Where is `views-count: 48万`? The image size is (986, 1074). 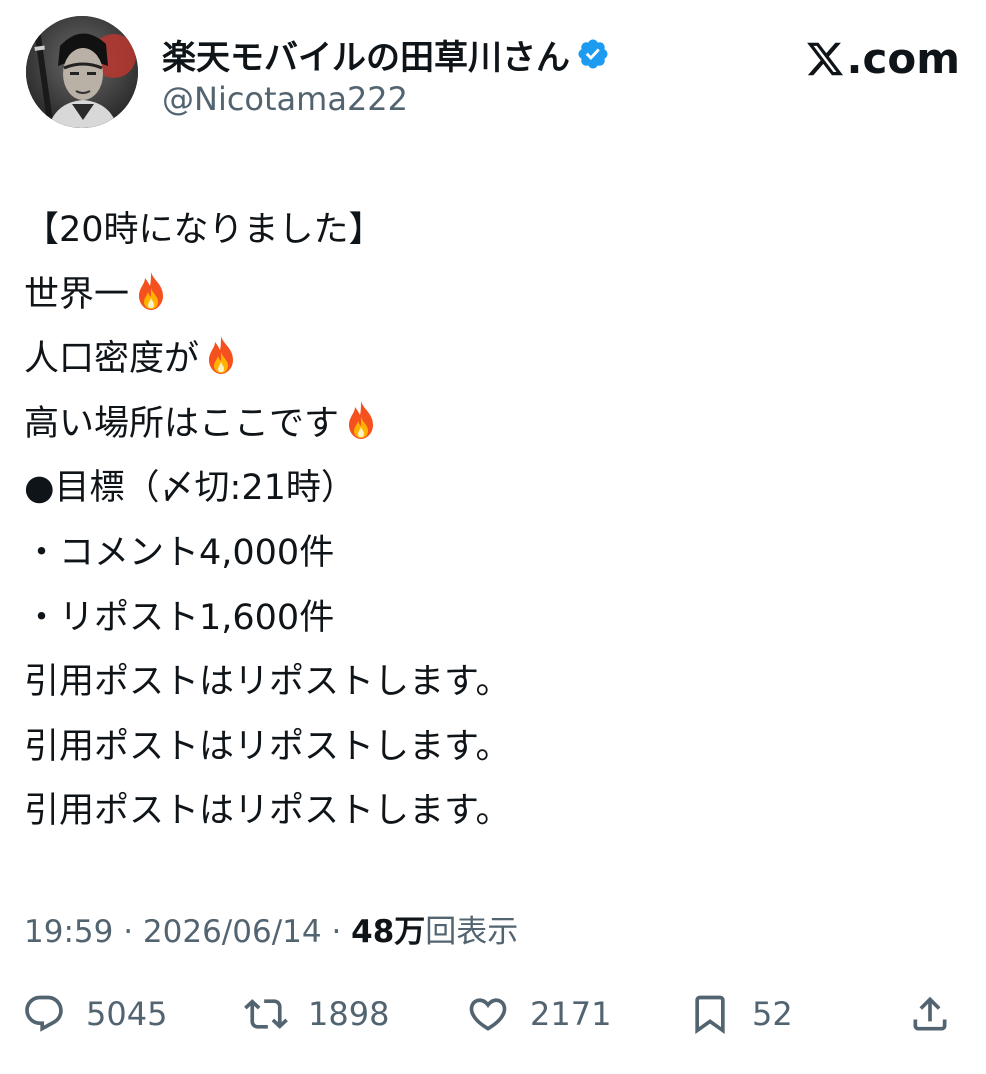 views-count: 48万 is located at coordinates (388, 932).